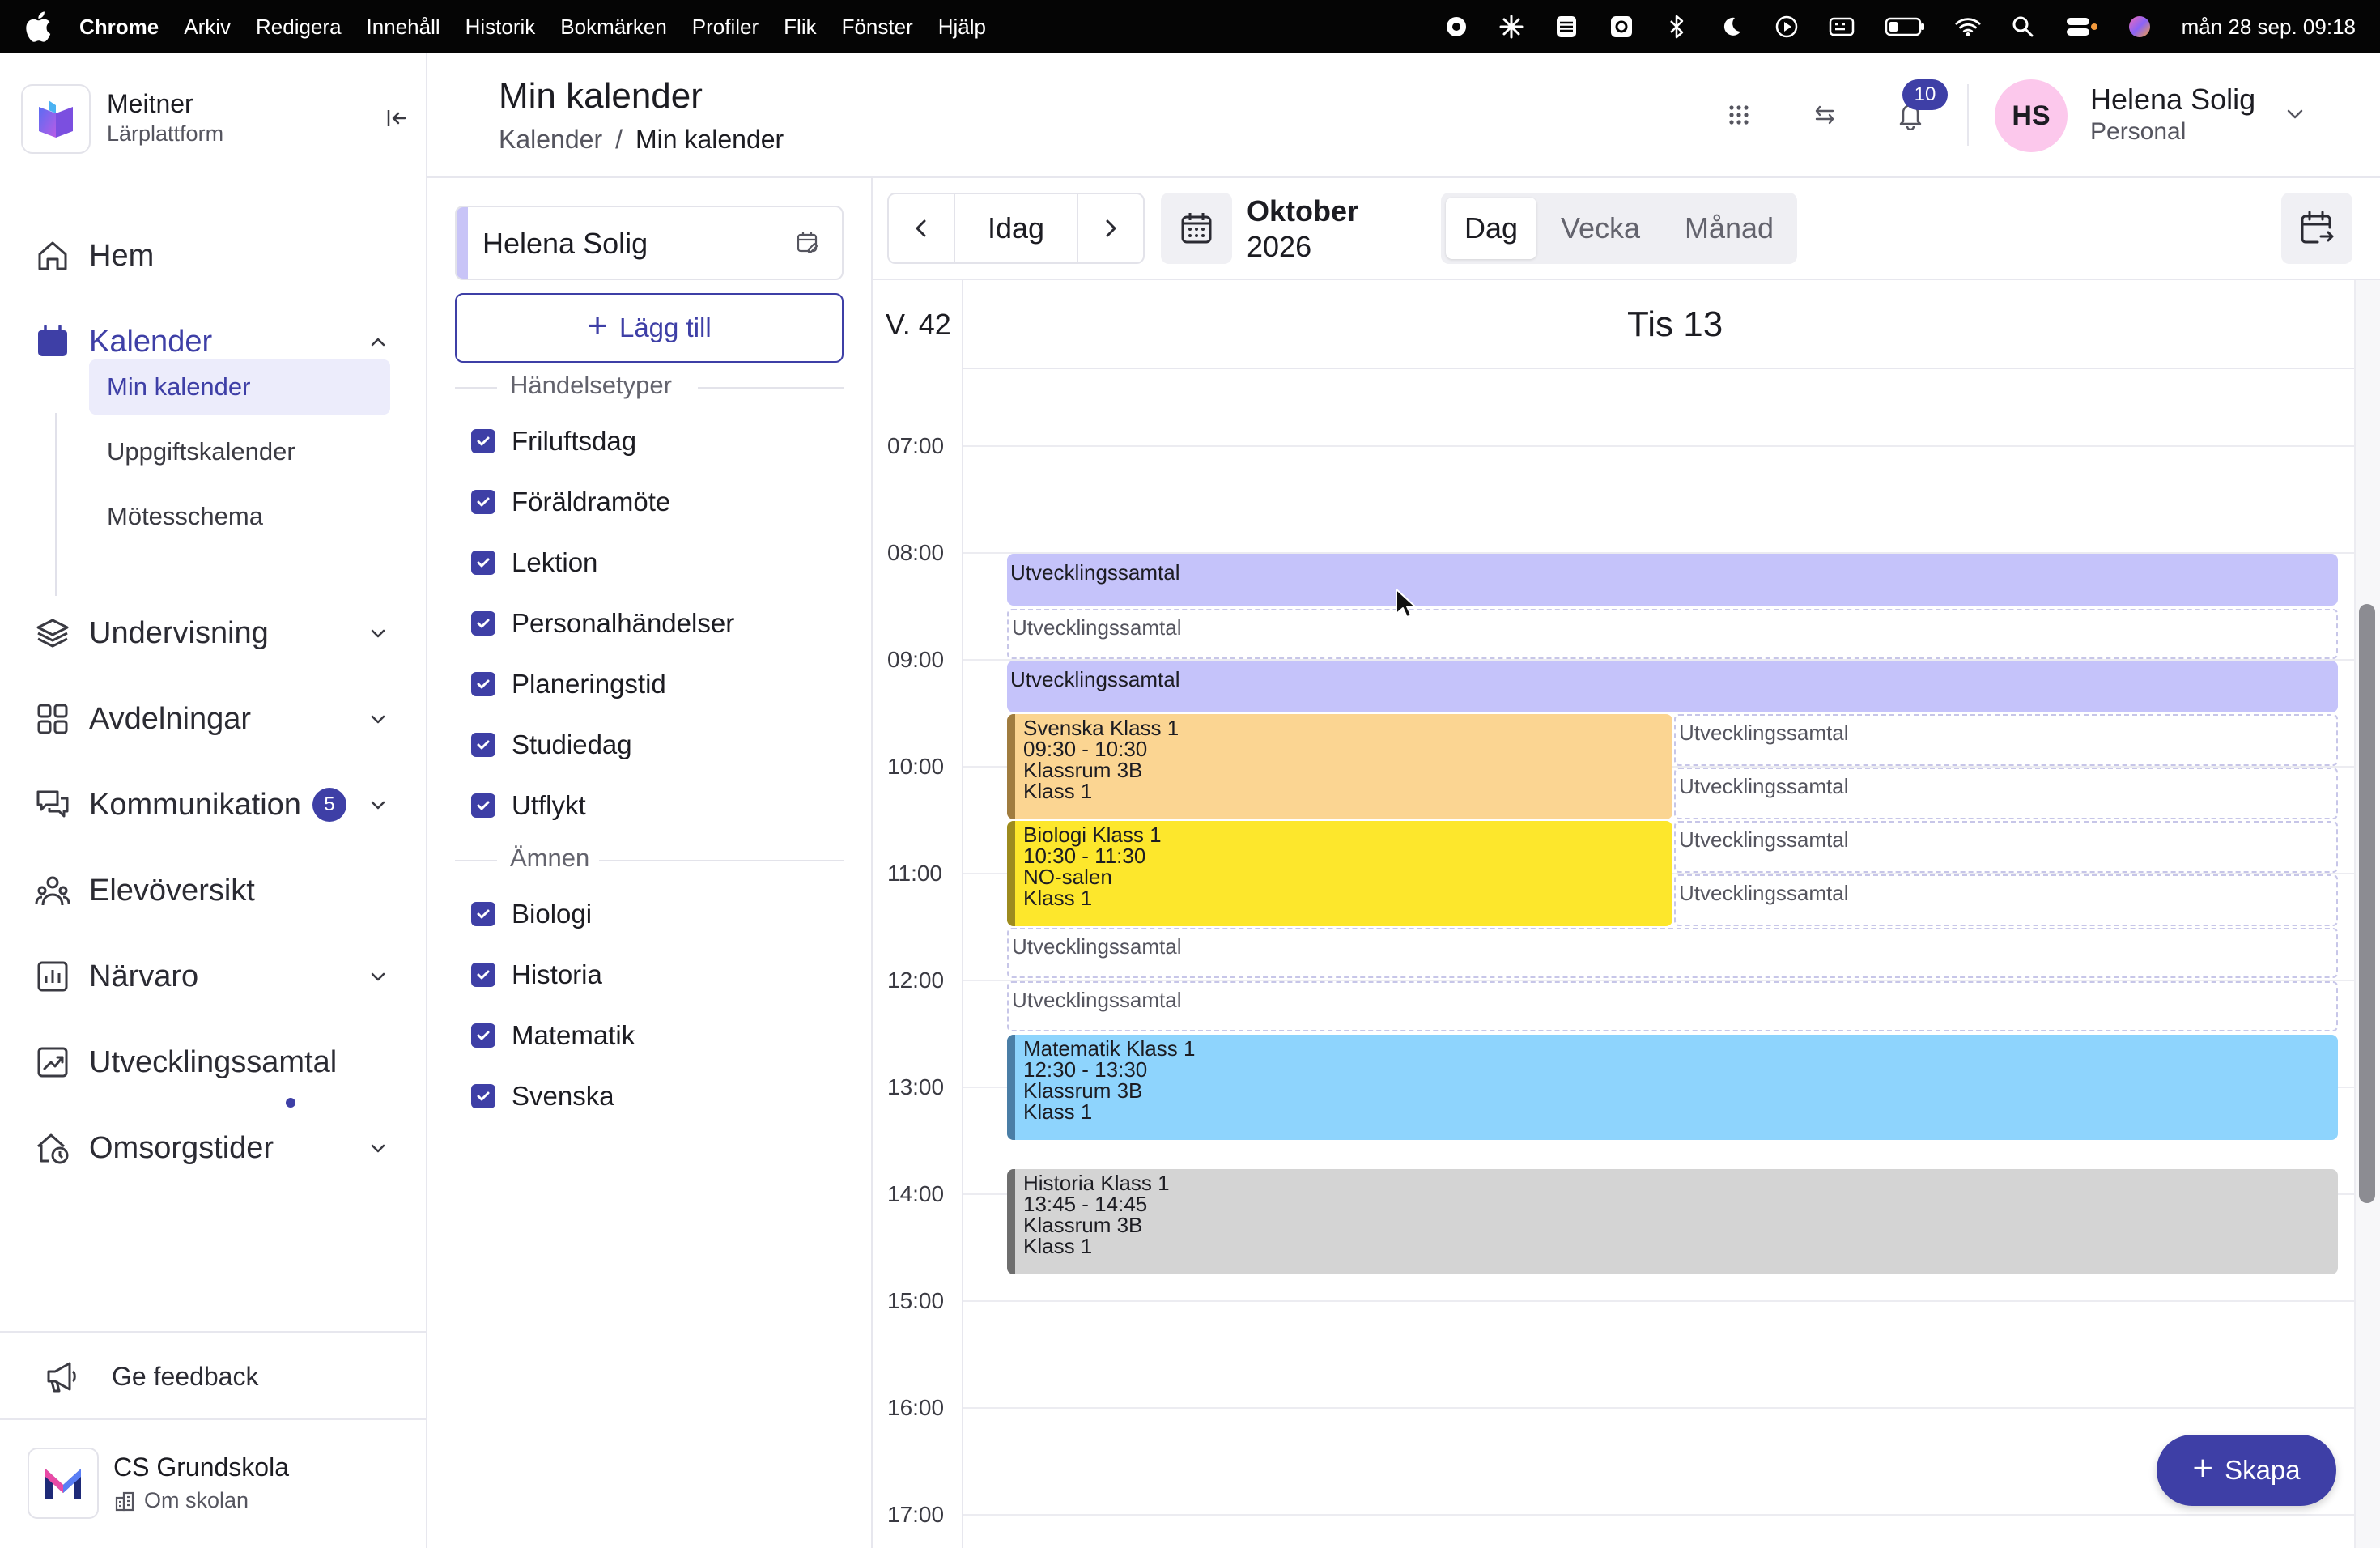  I want to click on user-name: Helena Solig, so click(2173, 100).